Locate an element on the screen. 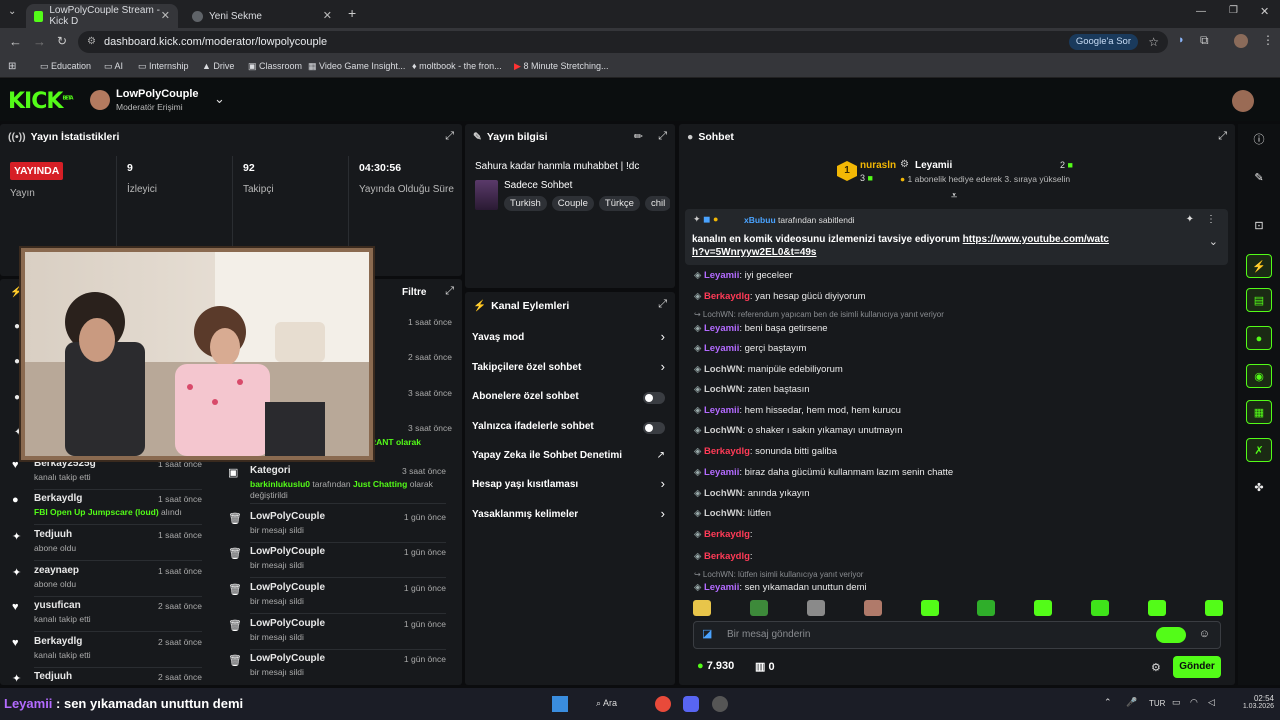 The width and height of the screenshot is (1280, 720). close-tab-icon: ✕ is located at coordinates (327, 15).